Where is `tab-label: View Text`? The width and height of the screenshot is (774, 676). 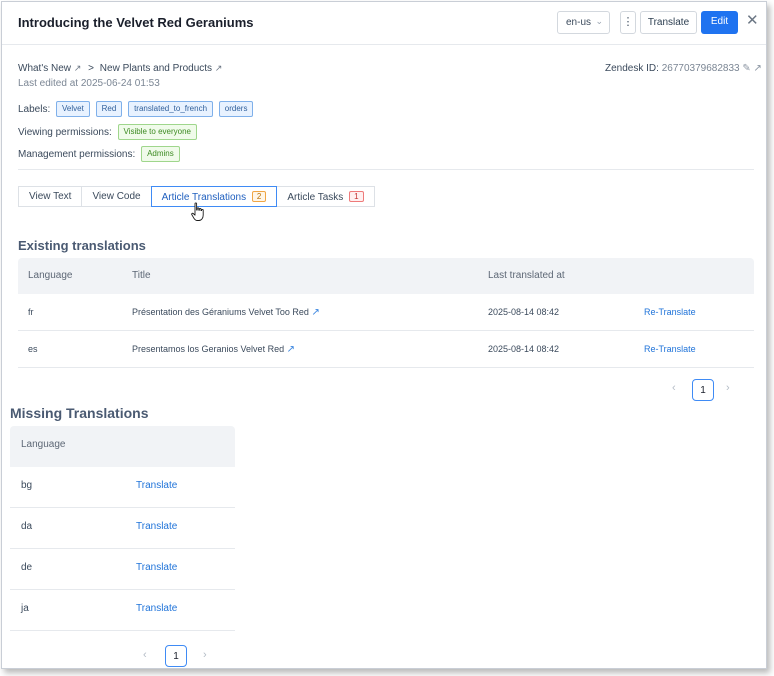
tab-label: View Text is located at coordinates (50, 196).